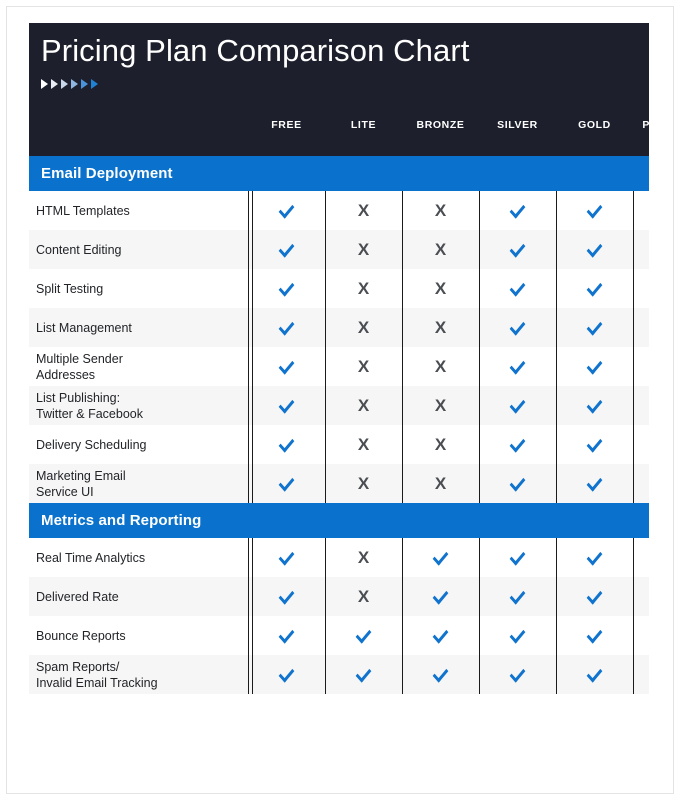 The width and height of the screenshot is (680, 800). I want to click on section-header: Metrics and Reporting, so click(339, 520).